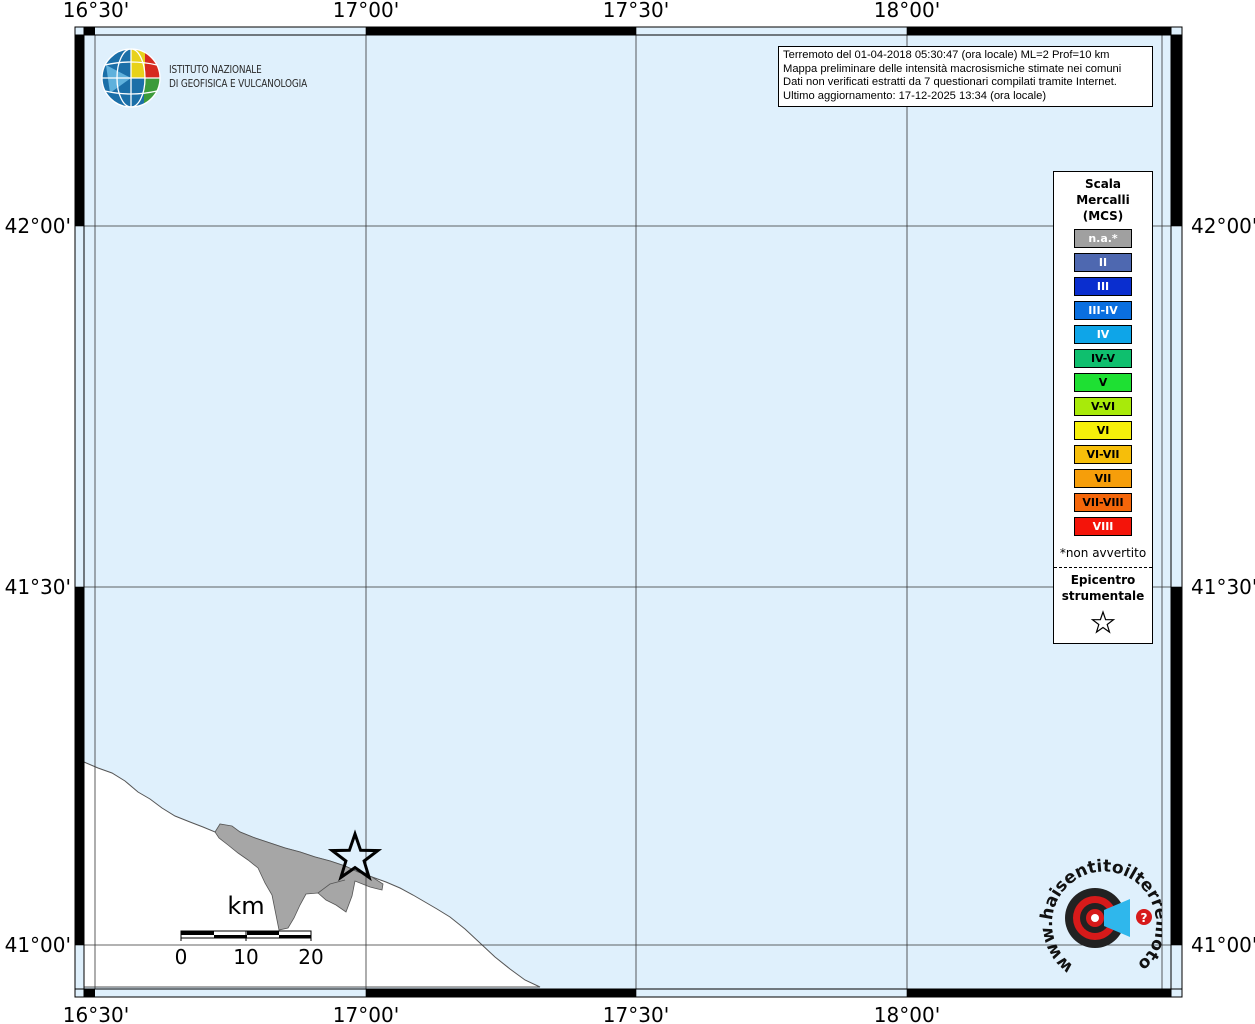  I want to click on lat-label-left: 41°00', so click(38, 945).